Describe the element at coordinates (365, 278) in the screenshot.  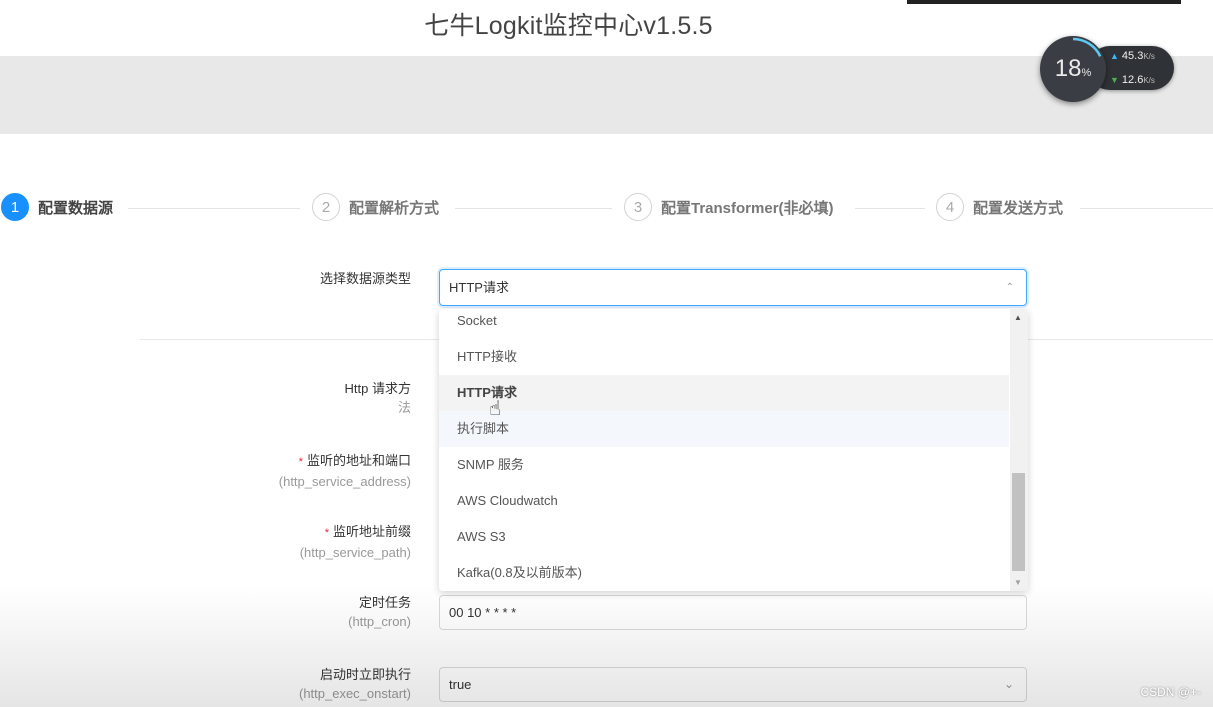
I see `source-type-label: 选择数据源类型` at that location.